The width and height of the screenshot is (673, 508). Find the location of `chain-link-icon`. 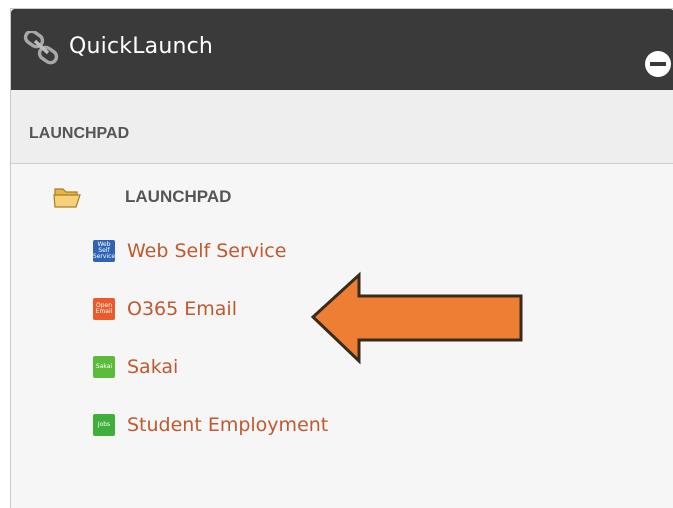

chain-link-icon is located at coordinates (41, 48).